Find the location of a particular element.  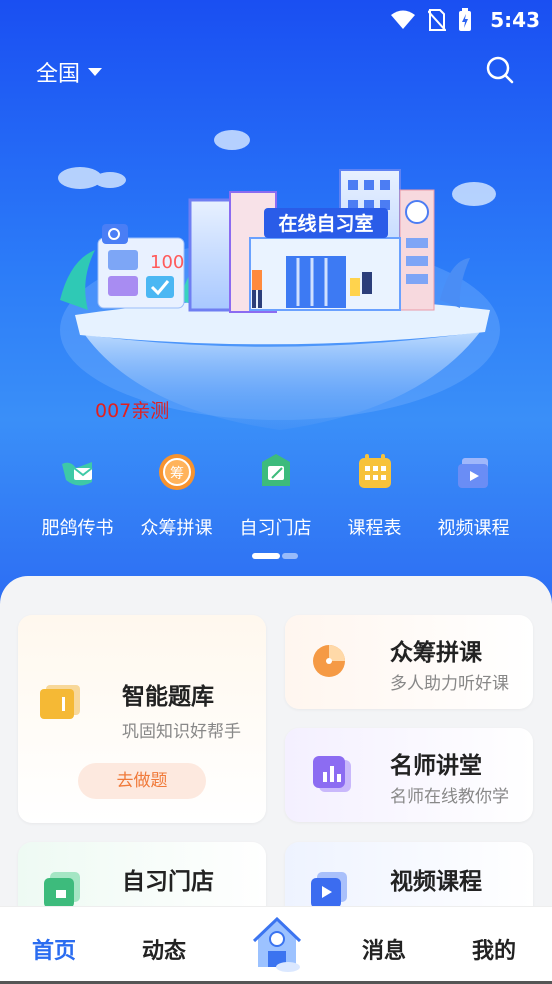

quick-nav: 肥鸽传书 筹 众筹拼课 自习门店 课程表 视频课程 is located at coordinates (276, 500).